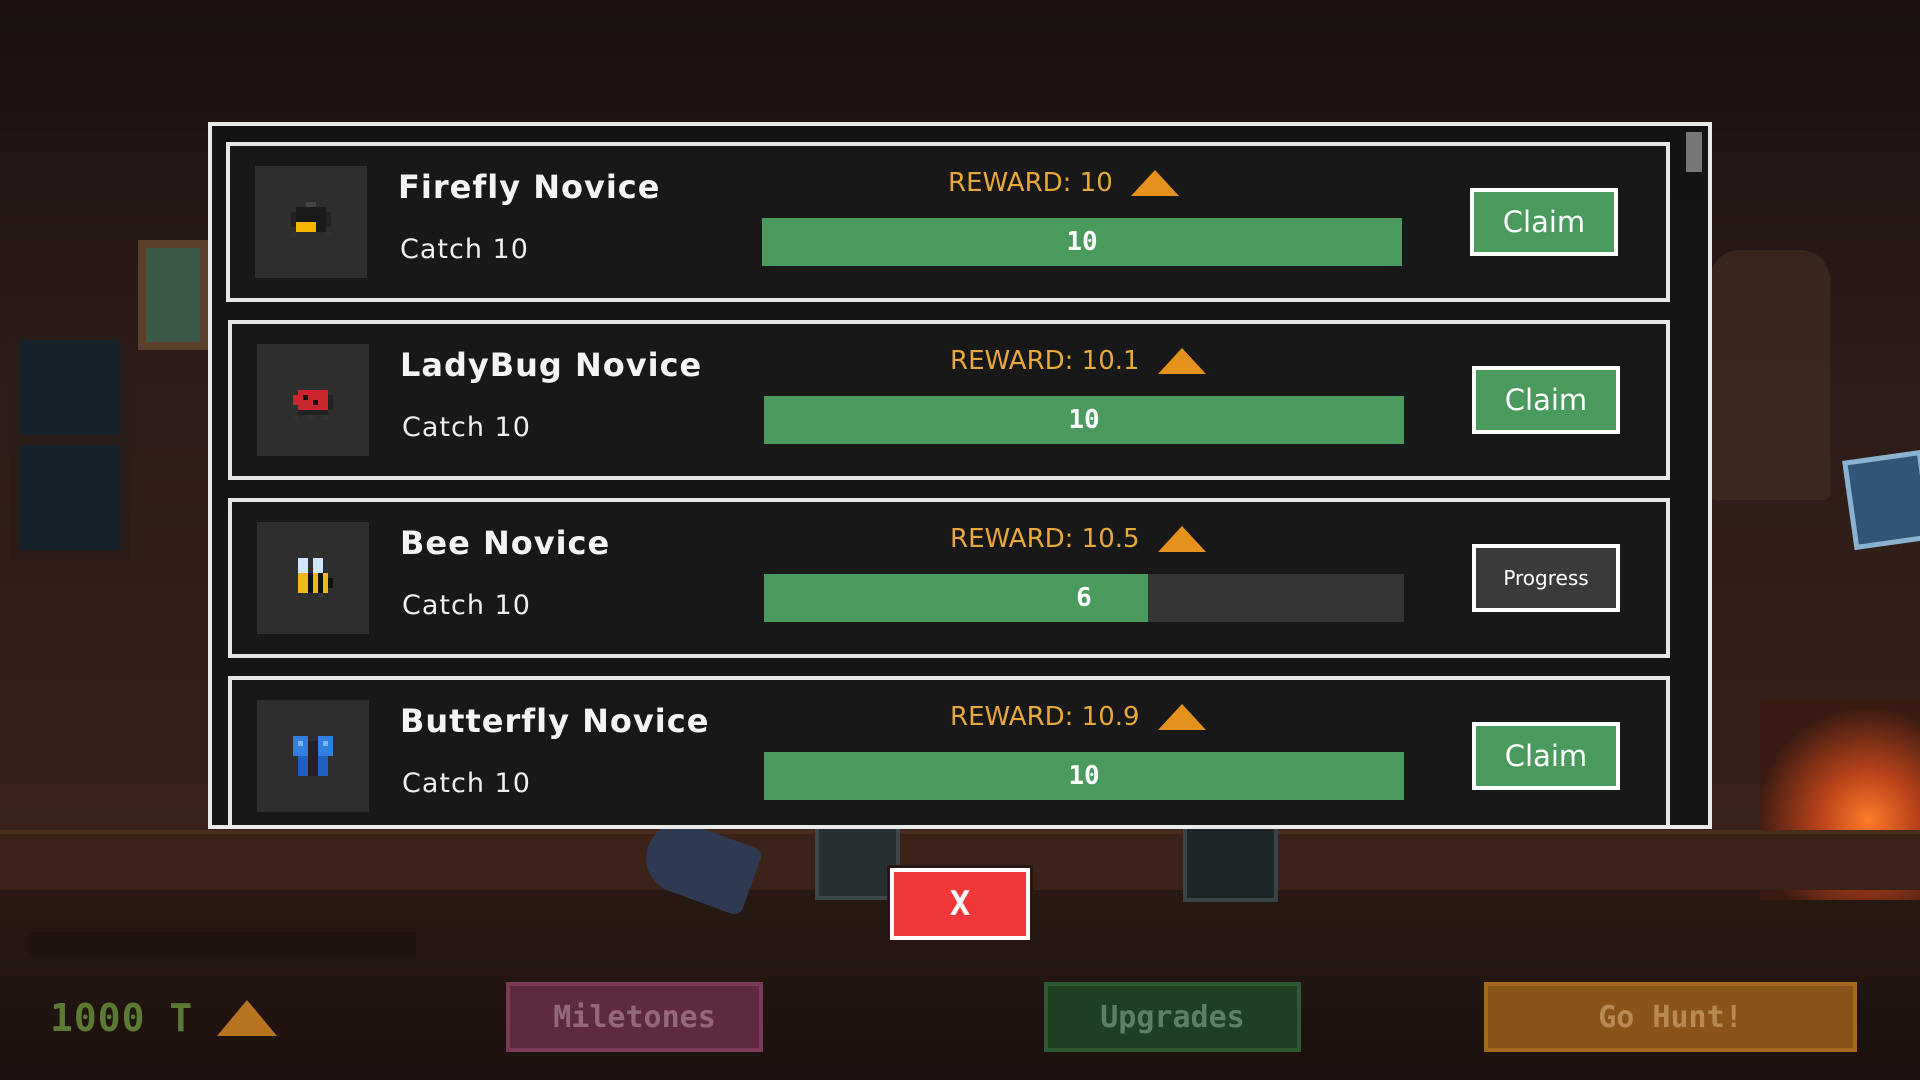 Image resolution: width=1920 pixels, height=1080 pixels. What do you see at coordinates (122, 1018) in the screenshot?
I see `currency-value: 1000 T` at bounding box center [122, 1018].